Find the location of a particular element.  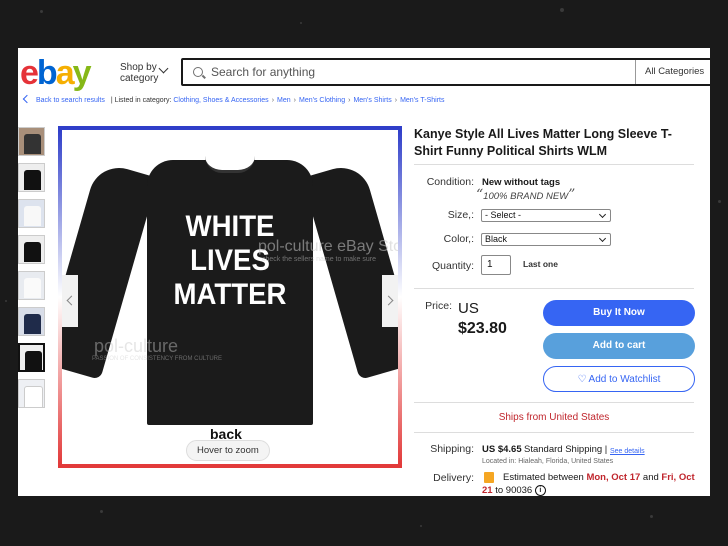

condition-note-text: 100% BRAND NEW is located at coordinates (526, 196).